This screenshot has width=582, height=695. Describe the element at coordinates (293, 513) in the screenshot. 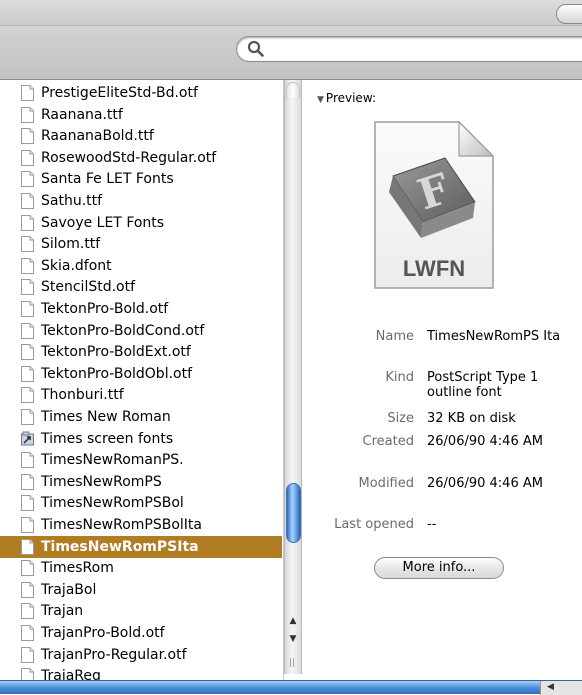

I see `scrollbar-thumb` at that location.